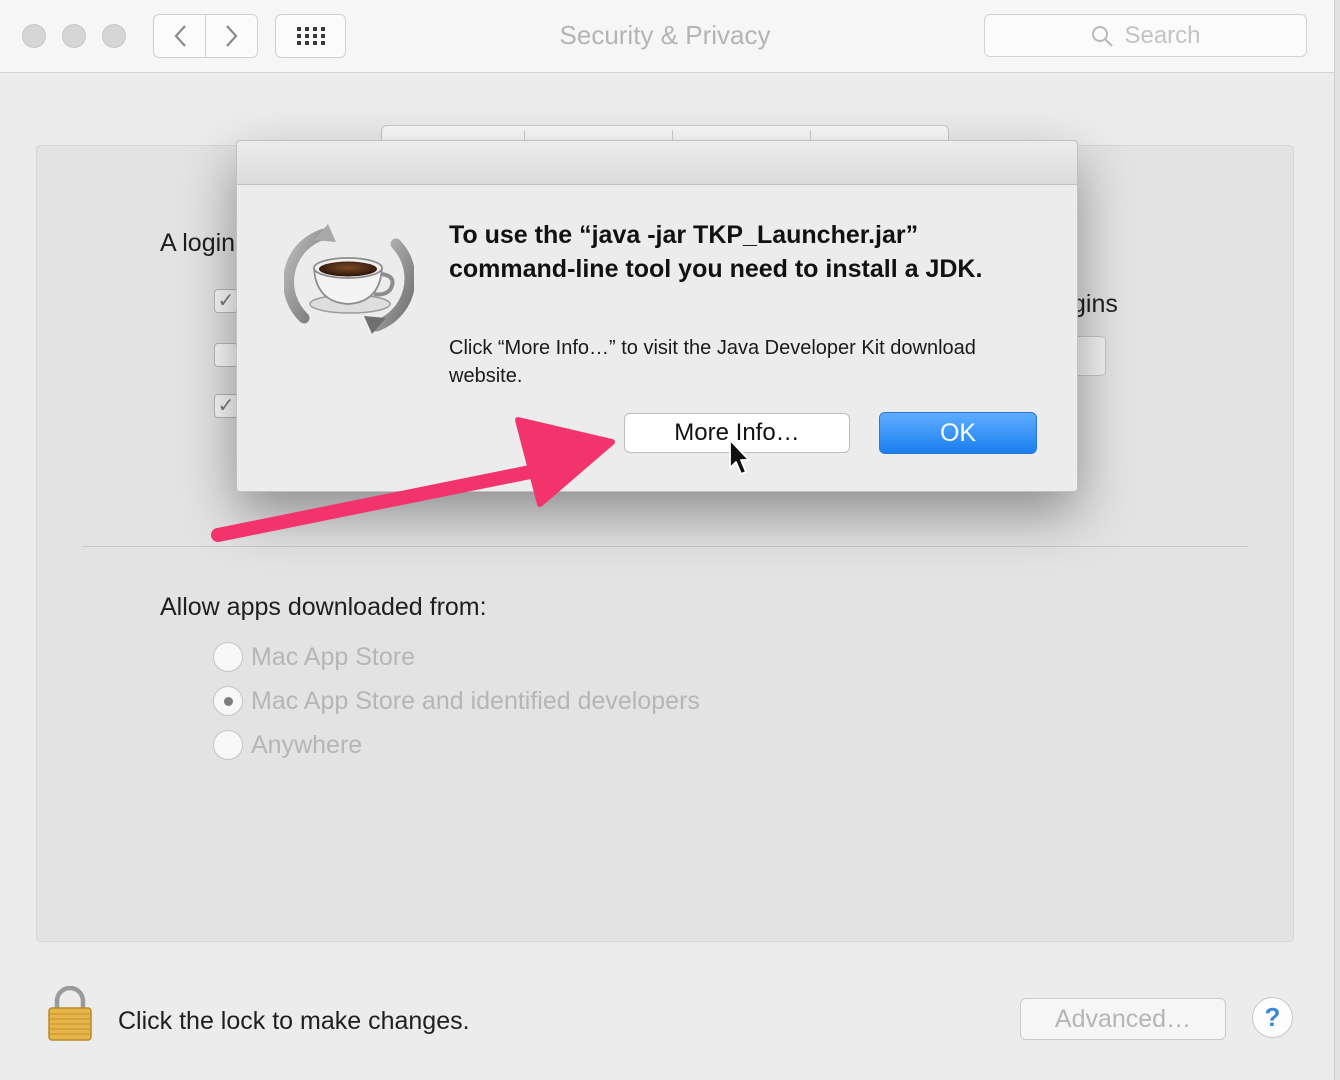 This screenshot has width=1340, height=1080. What do you see at coordinates (665, 546) in the screenshot?
I see `section-divider` at bounding box center [665, 546].